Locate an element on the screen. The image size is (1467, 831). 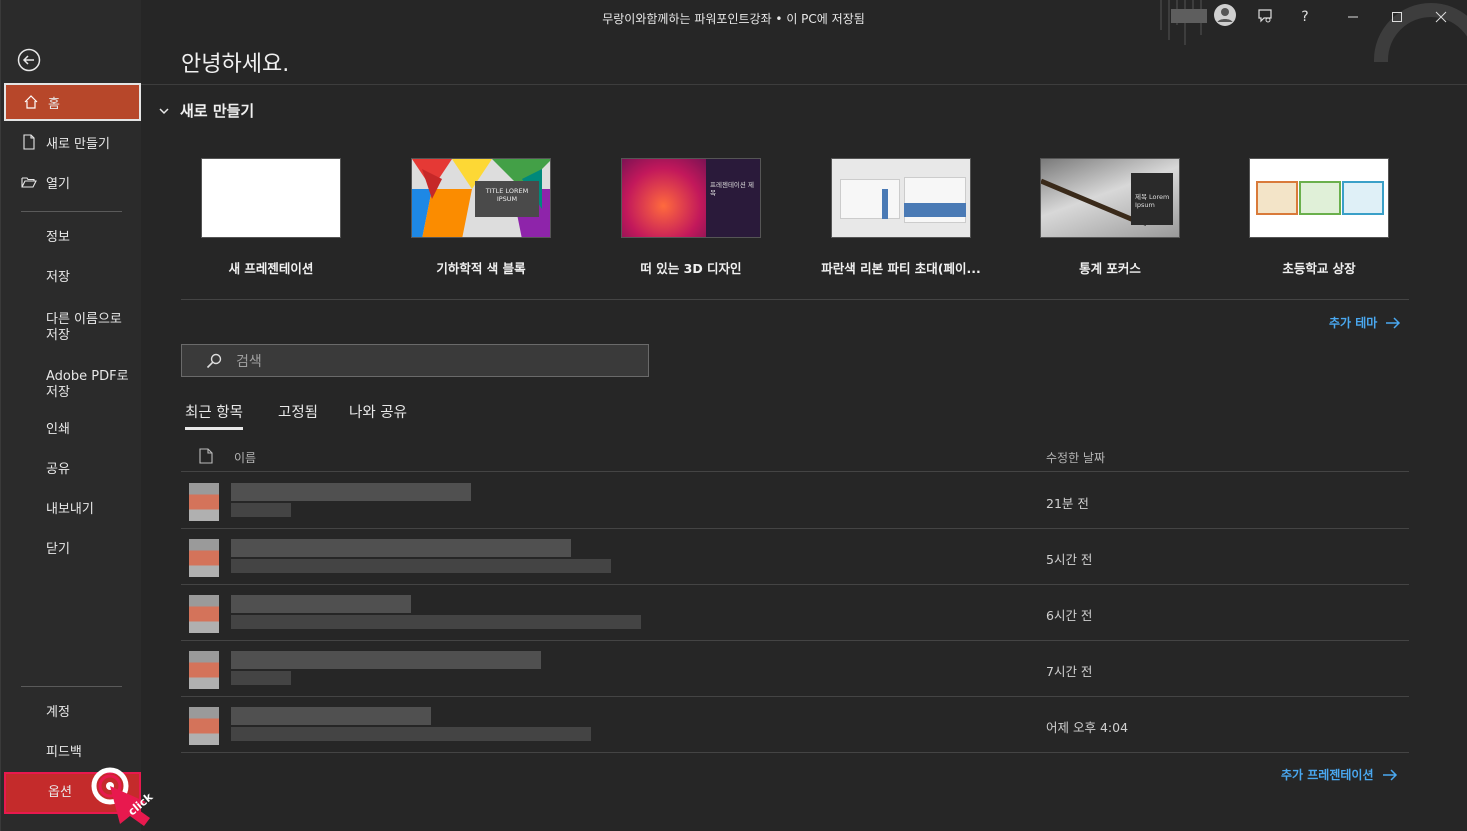
close-button is located at coordinates (1441, 17).